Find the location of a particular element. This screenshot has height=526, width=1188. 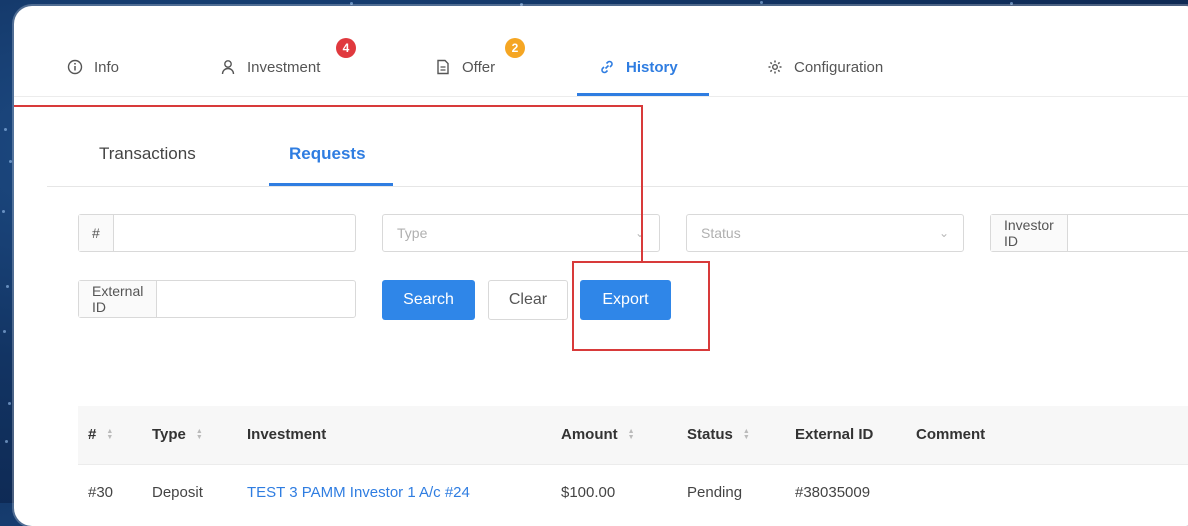

tab-history-label: History is located at coordinates (652, 67).